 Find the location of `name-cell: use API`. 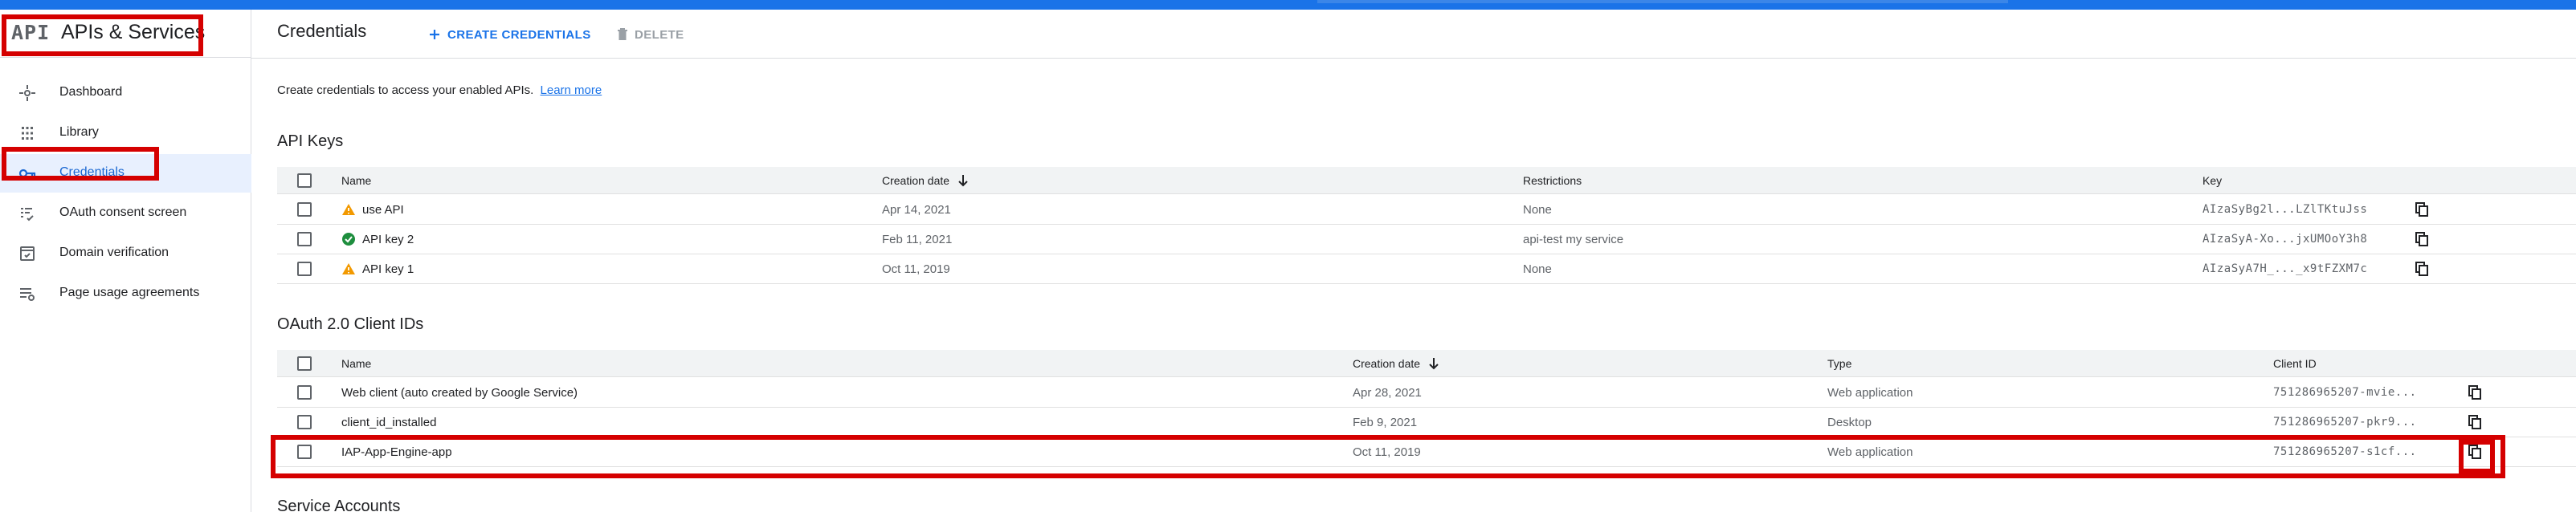

name-cell: use API is located at coordinates (372, 209).